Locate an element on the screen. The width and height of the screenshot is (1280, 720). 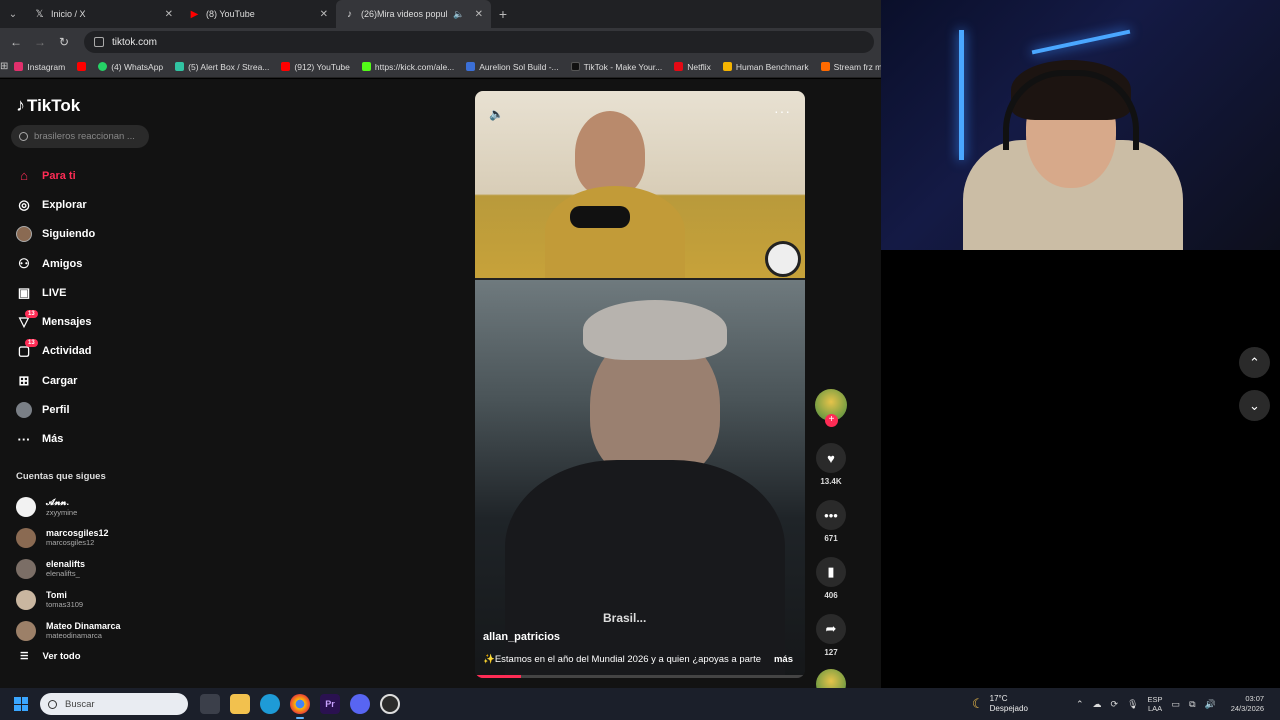
apps-grid-icon: ⊞ is located at coordinates (4, 66).